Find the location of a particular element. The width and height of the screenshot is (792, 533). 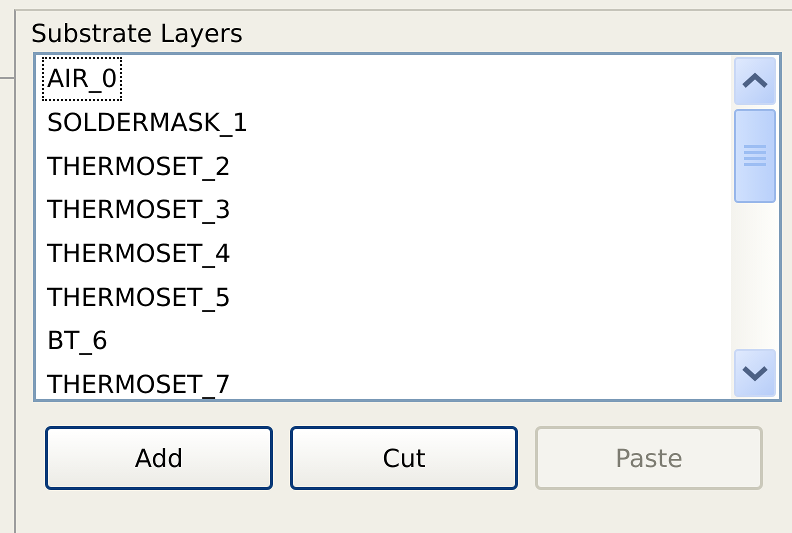

list-item: SOLDERMASK_1 is located at coordinates (148, 122).